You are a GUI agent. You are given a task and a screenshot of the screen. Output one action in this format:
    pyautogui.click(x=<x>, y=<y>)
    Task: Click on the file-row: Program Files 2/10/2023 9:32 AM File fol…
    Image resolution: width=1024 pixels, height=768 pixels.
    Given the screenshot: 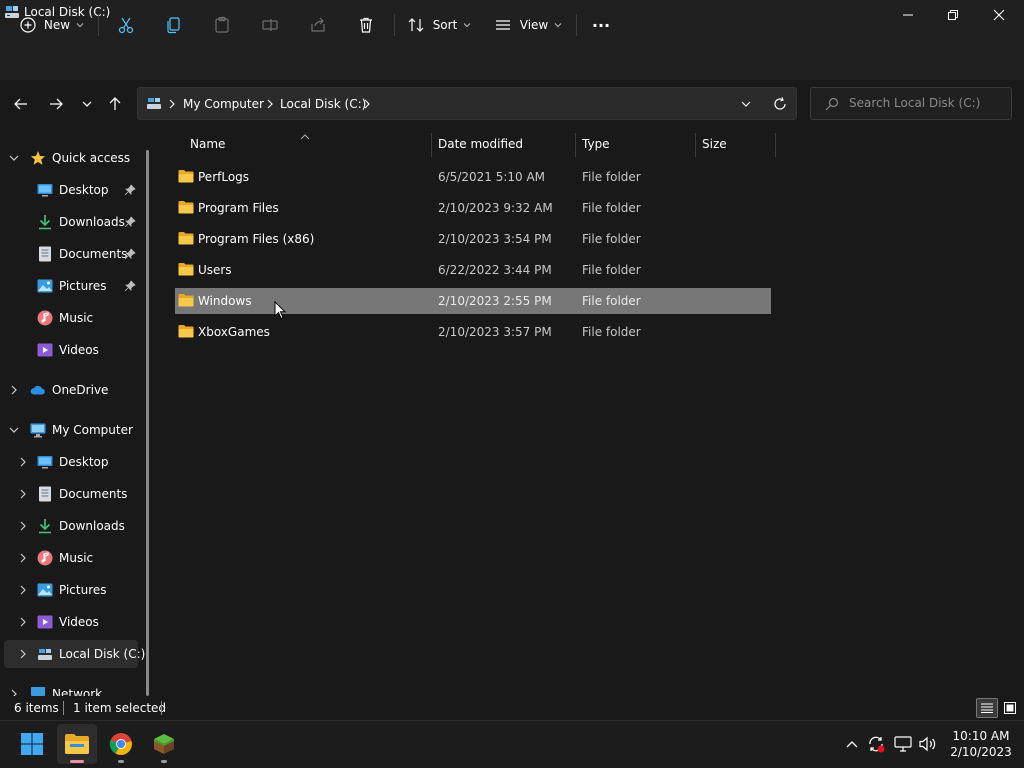 What is the action you would take?
    pyautogui.click(x=473, y=208)
    